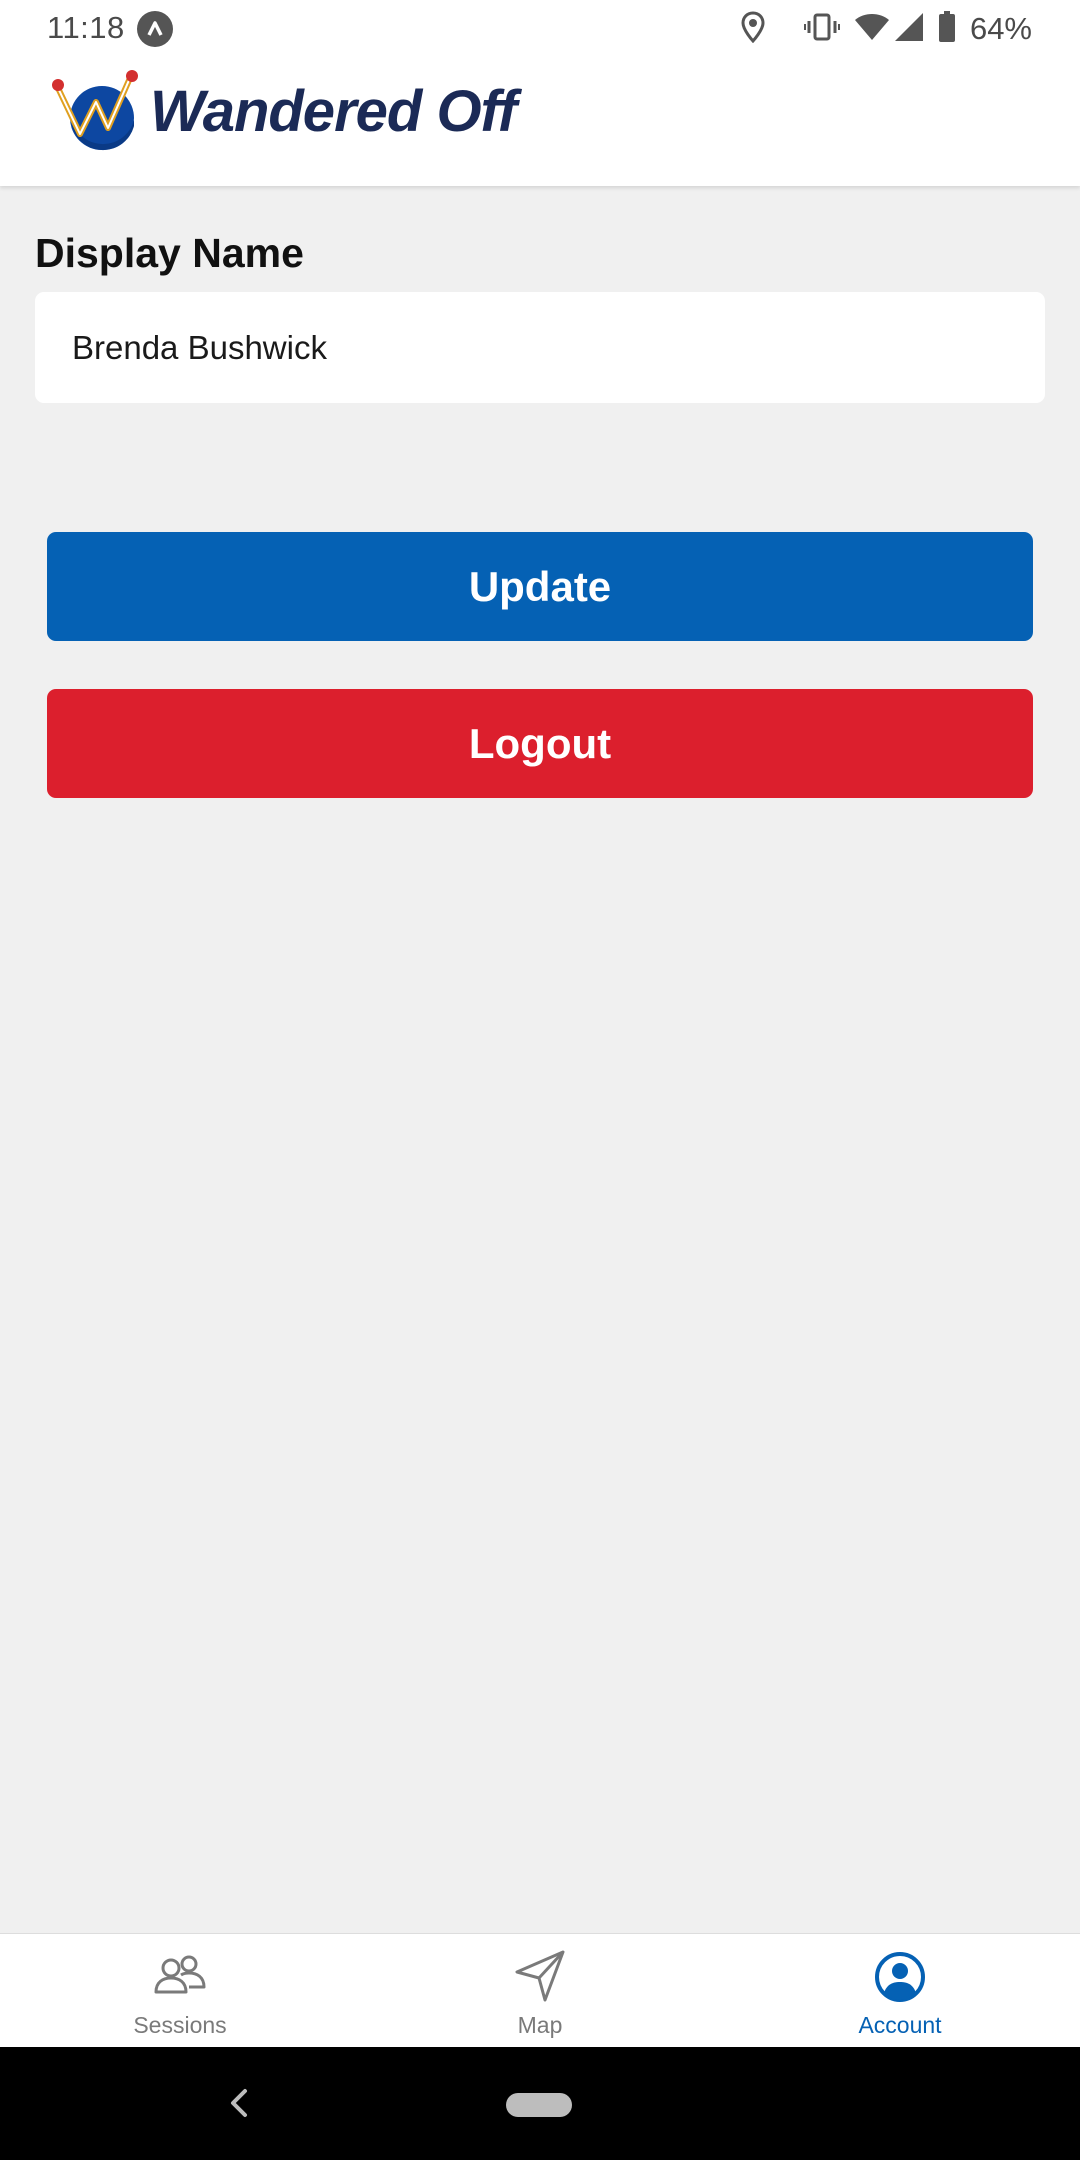  Describe the element at coordinates (540, 29) in the screenshot. I see `status-bar: 11:18 64%` at that location.